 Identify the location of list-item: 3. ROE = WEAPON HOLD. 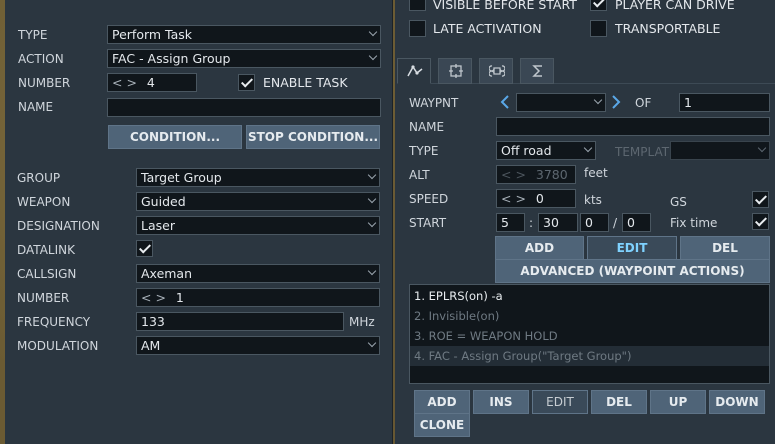
(589, 336).